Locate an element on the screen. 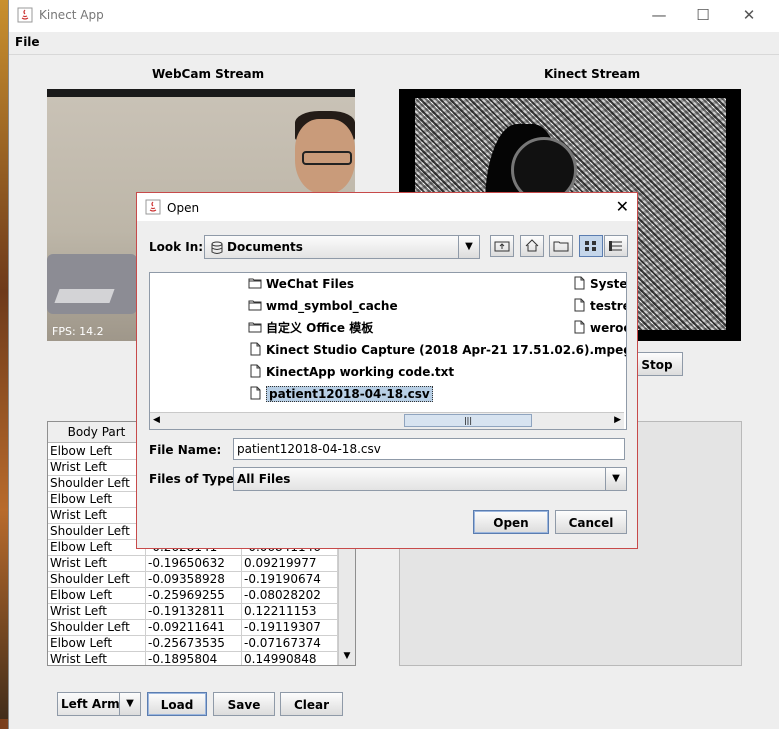 Image resolution: width=779 pixels, height=729 pixels. cell-value: -0.19132811 is located at coordinates (194, 611).